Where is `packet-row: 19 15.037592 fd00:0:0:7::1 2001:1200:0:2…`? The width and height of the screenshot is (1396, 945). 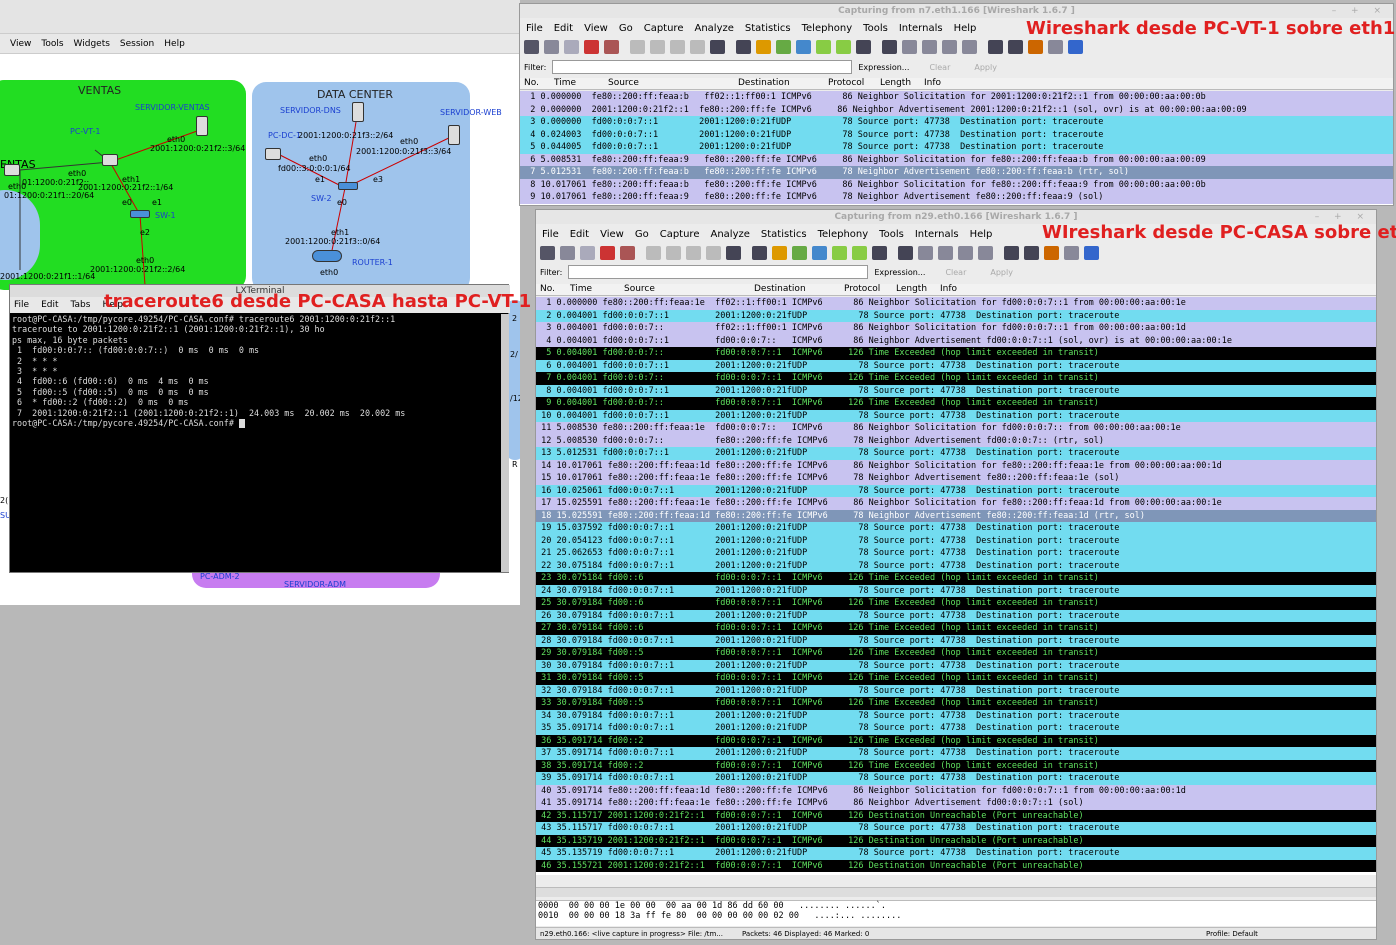 packet-row: 19 15.037592 fd00:0:0:7::1 2001:1200:0:2… is located at coordinates (956, 528).